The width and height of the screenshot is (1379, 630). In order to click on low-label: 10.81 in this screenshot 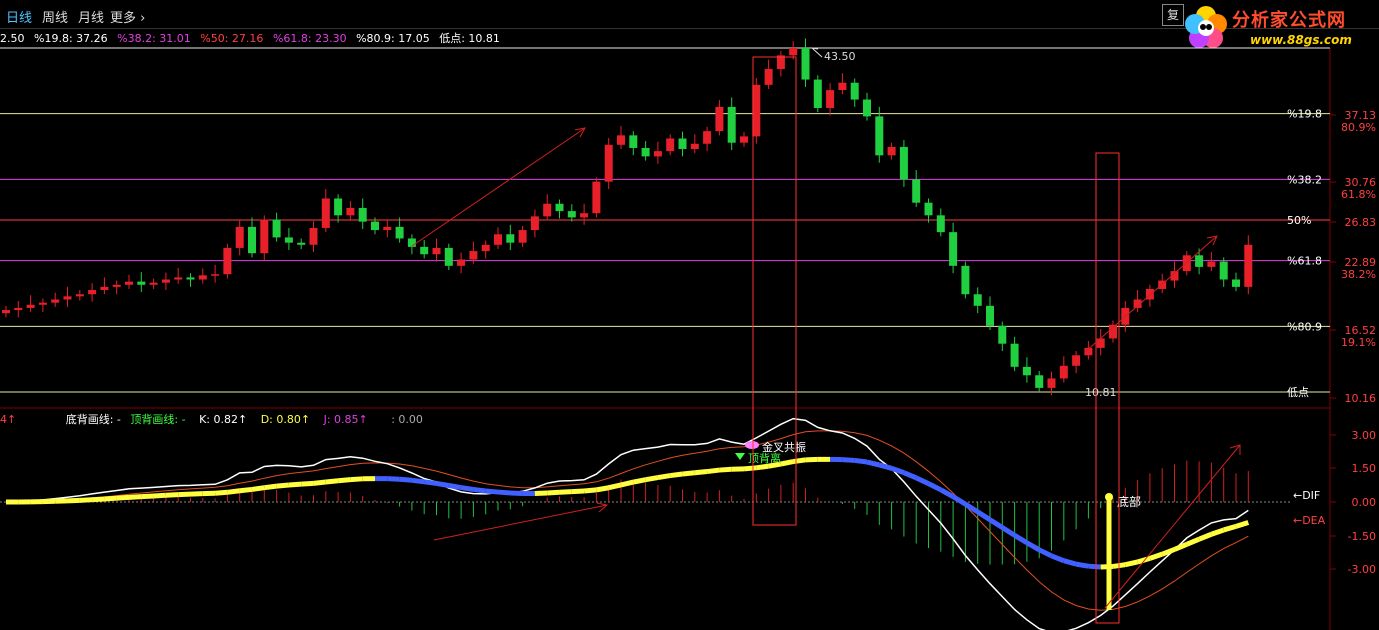, I will do `click(1101, 392)`.